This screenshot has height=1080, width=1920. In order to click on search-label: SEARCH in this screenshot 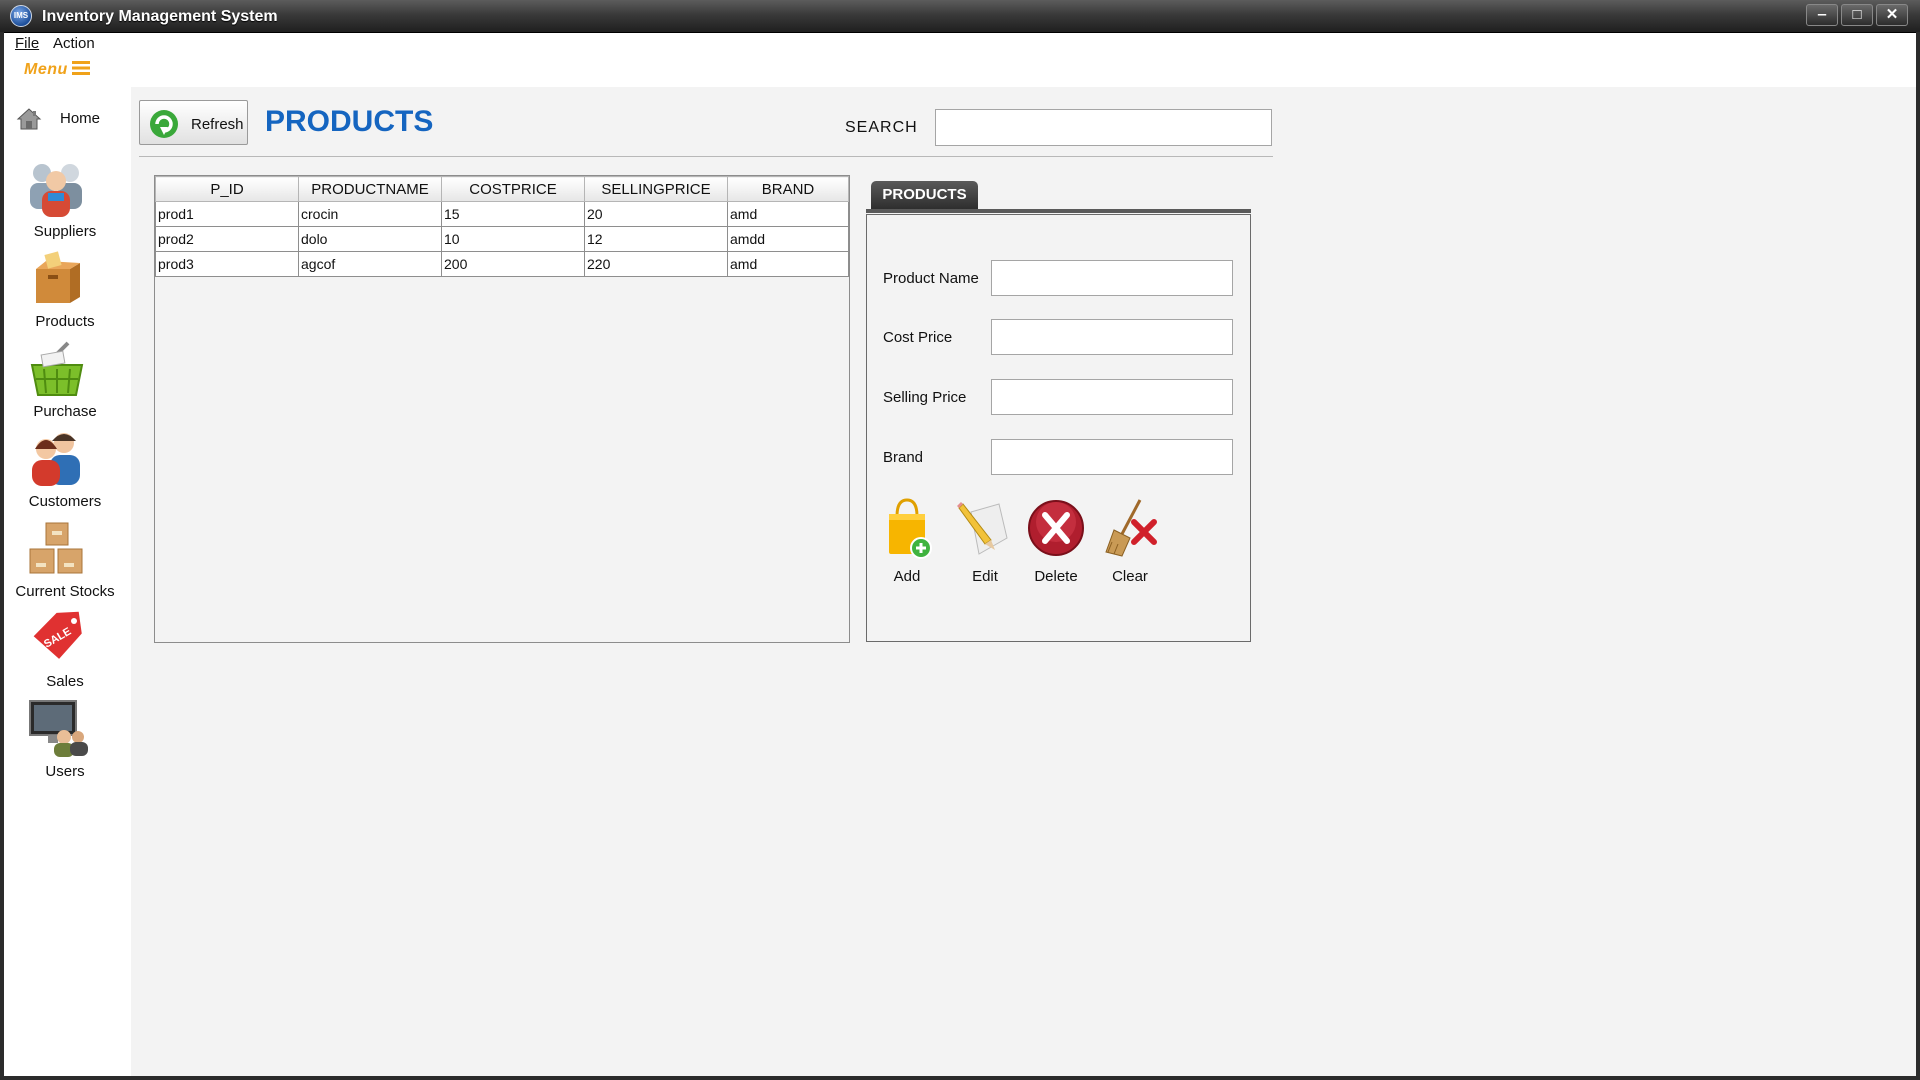, I will do `click(881, 127)`.